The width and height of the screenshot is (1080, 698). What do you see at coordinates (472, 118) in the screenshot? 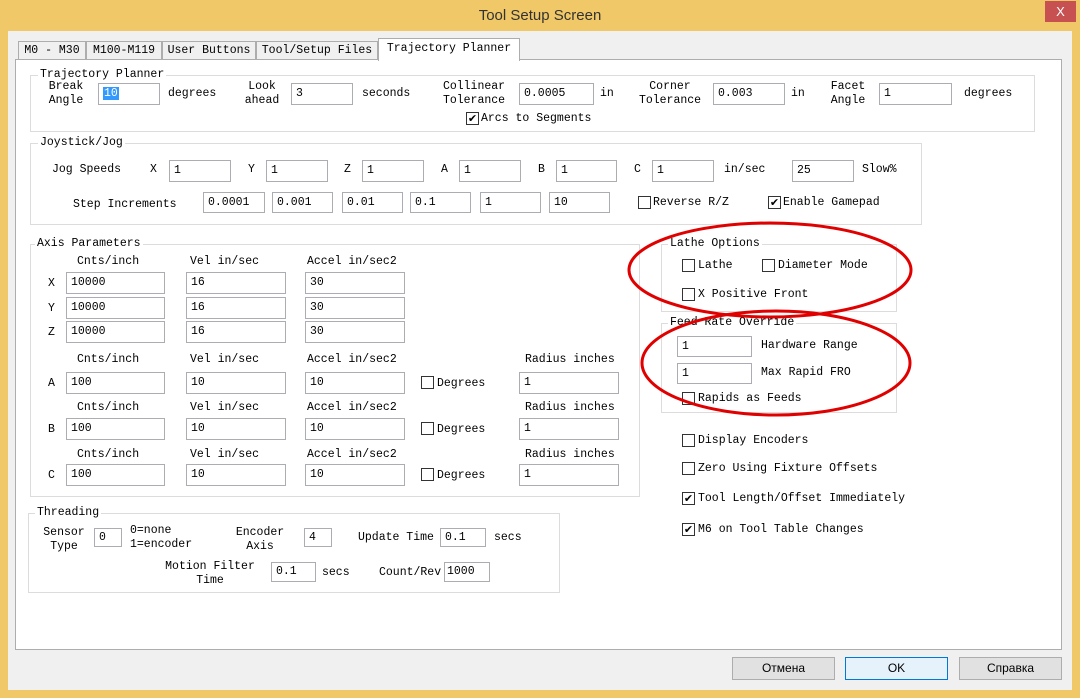
I see `arcs-to-segments-checkbox: ✔` at bounding box center [472, 118].